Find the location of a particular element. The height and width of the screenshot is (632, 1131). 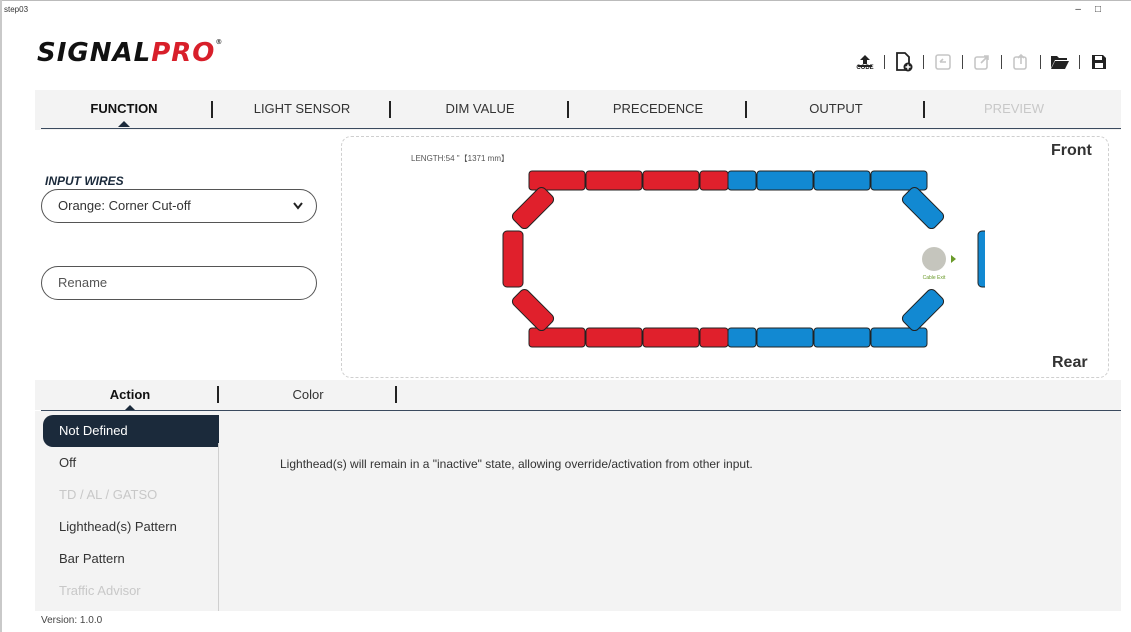

lighthead-corner-front-right is located at coordinates (922, 207).